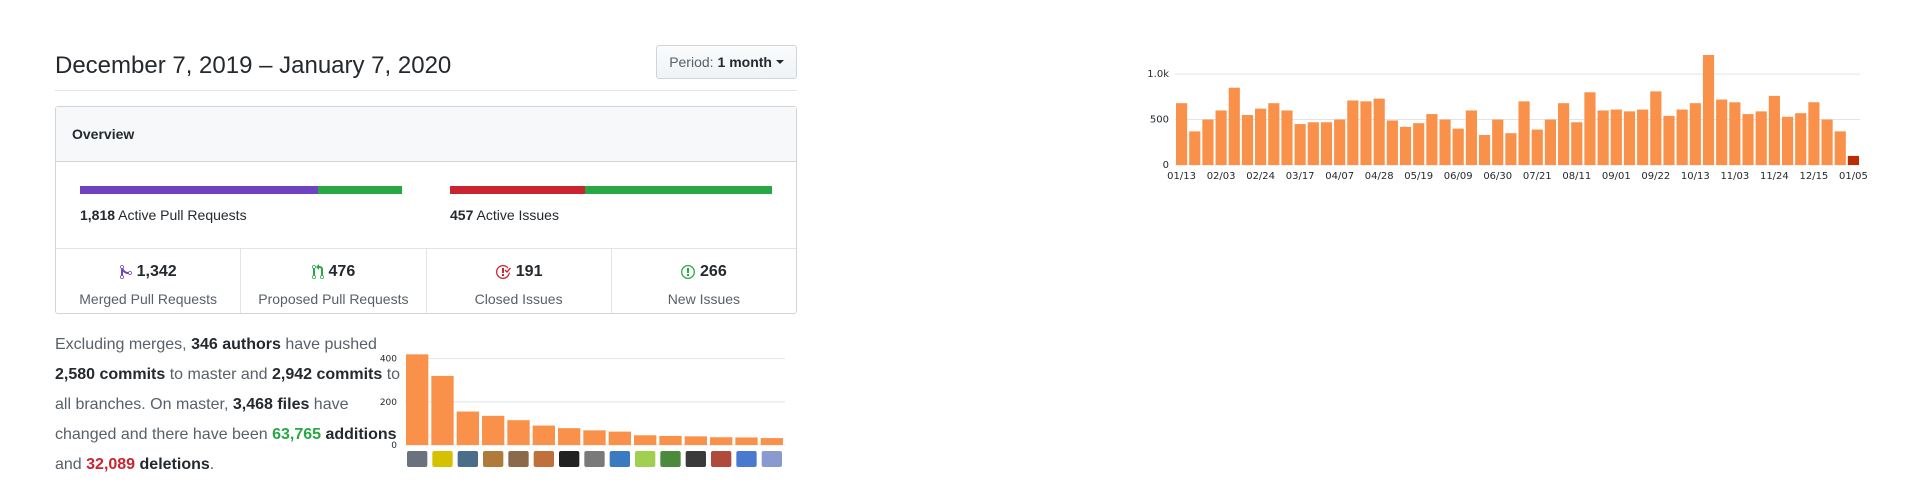 The height and width of the screenshot is (499, 1920). What do you see at coordinates (125, 271) in the screenshot?
I see `git-merge-icon` at bounding box center [125, 271].